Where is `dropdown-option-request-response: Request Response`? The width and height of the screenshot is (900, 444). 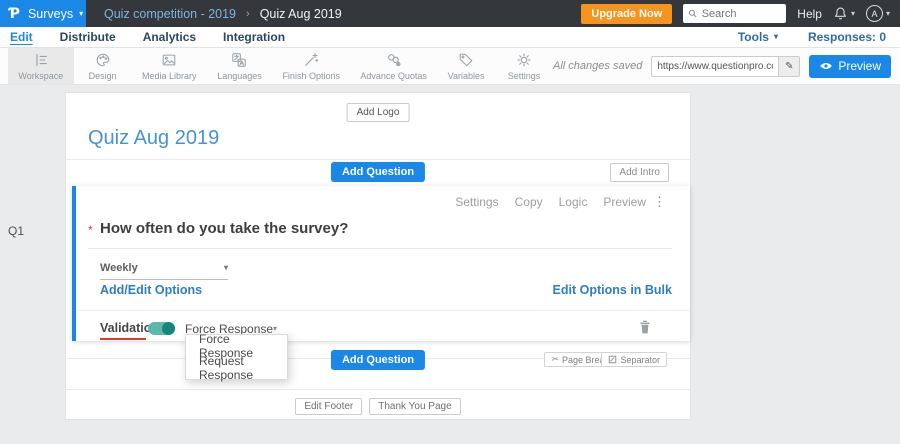 dropdown-option-request-response: Request Response is located at coordinates (236, 368).